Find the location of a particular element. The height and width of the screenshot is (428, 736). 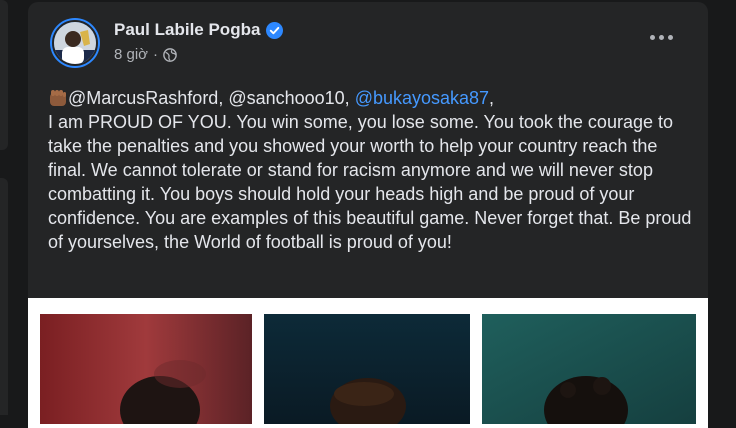

sidebar-panel-bottom is located at coordinates (4, 296).